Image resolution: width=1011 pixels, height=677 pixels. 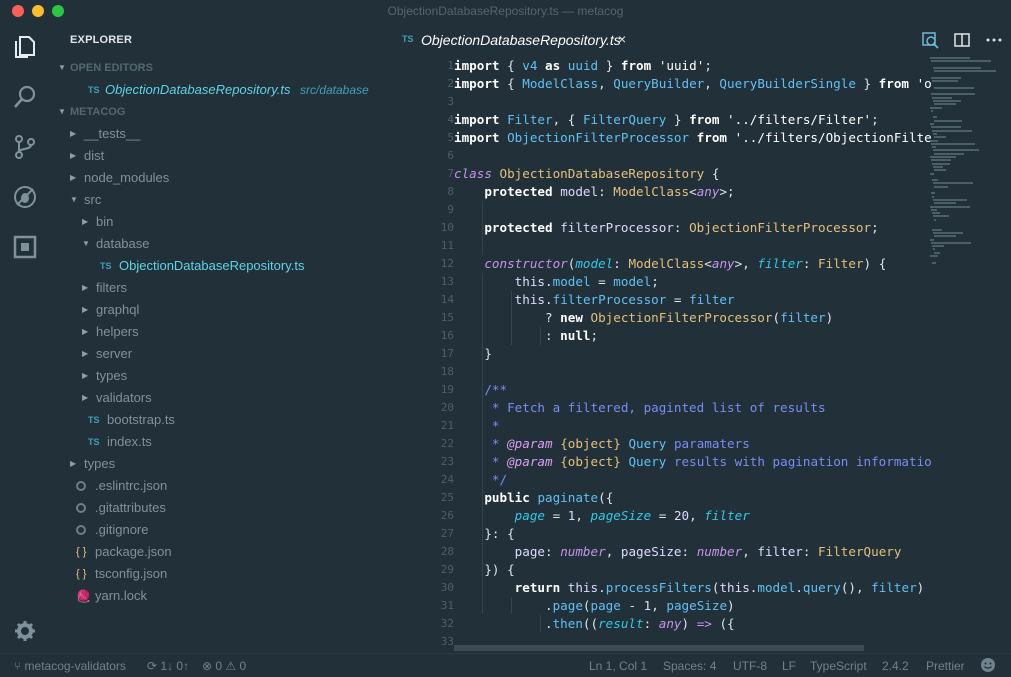 I want to click on file-tree-item: ▼ database, so click(x=226, y=244).